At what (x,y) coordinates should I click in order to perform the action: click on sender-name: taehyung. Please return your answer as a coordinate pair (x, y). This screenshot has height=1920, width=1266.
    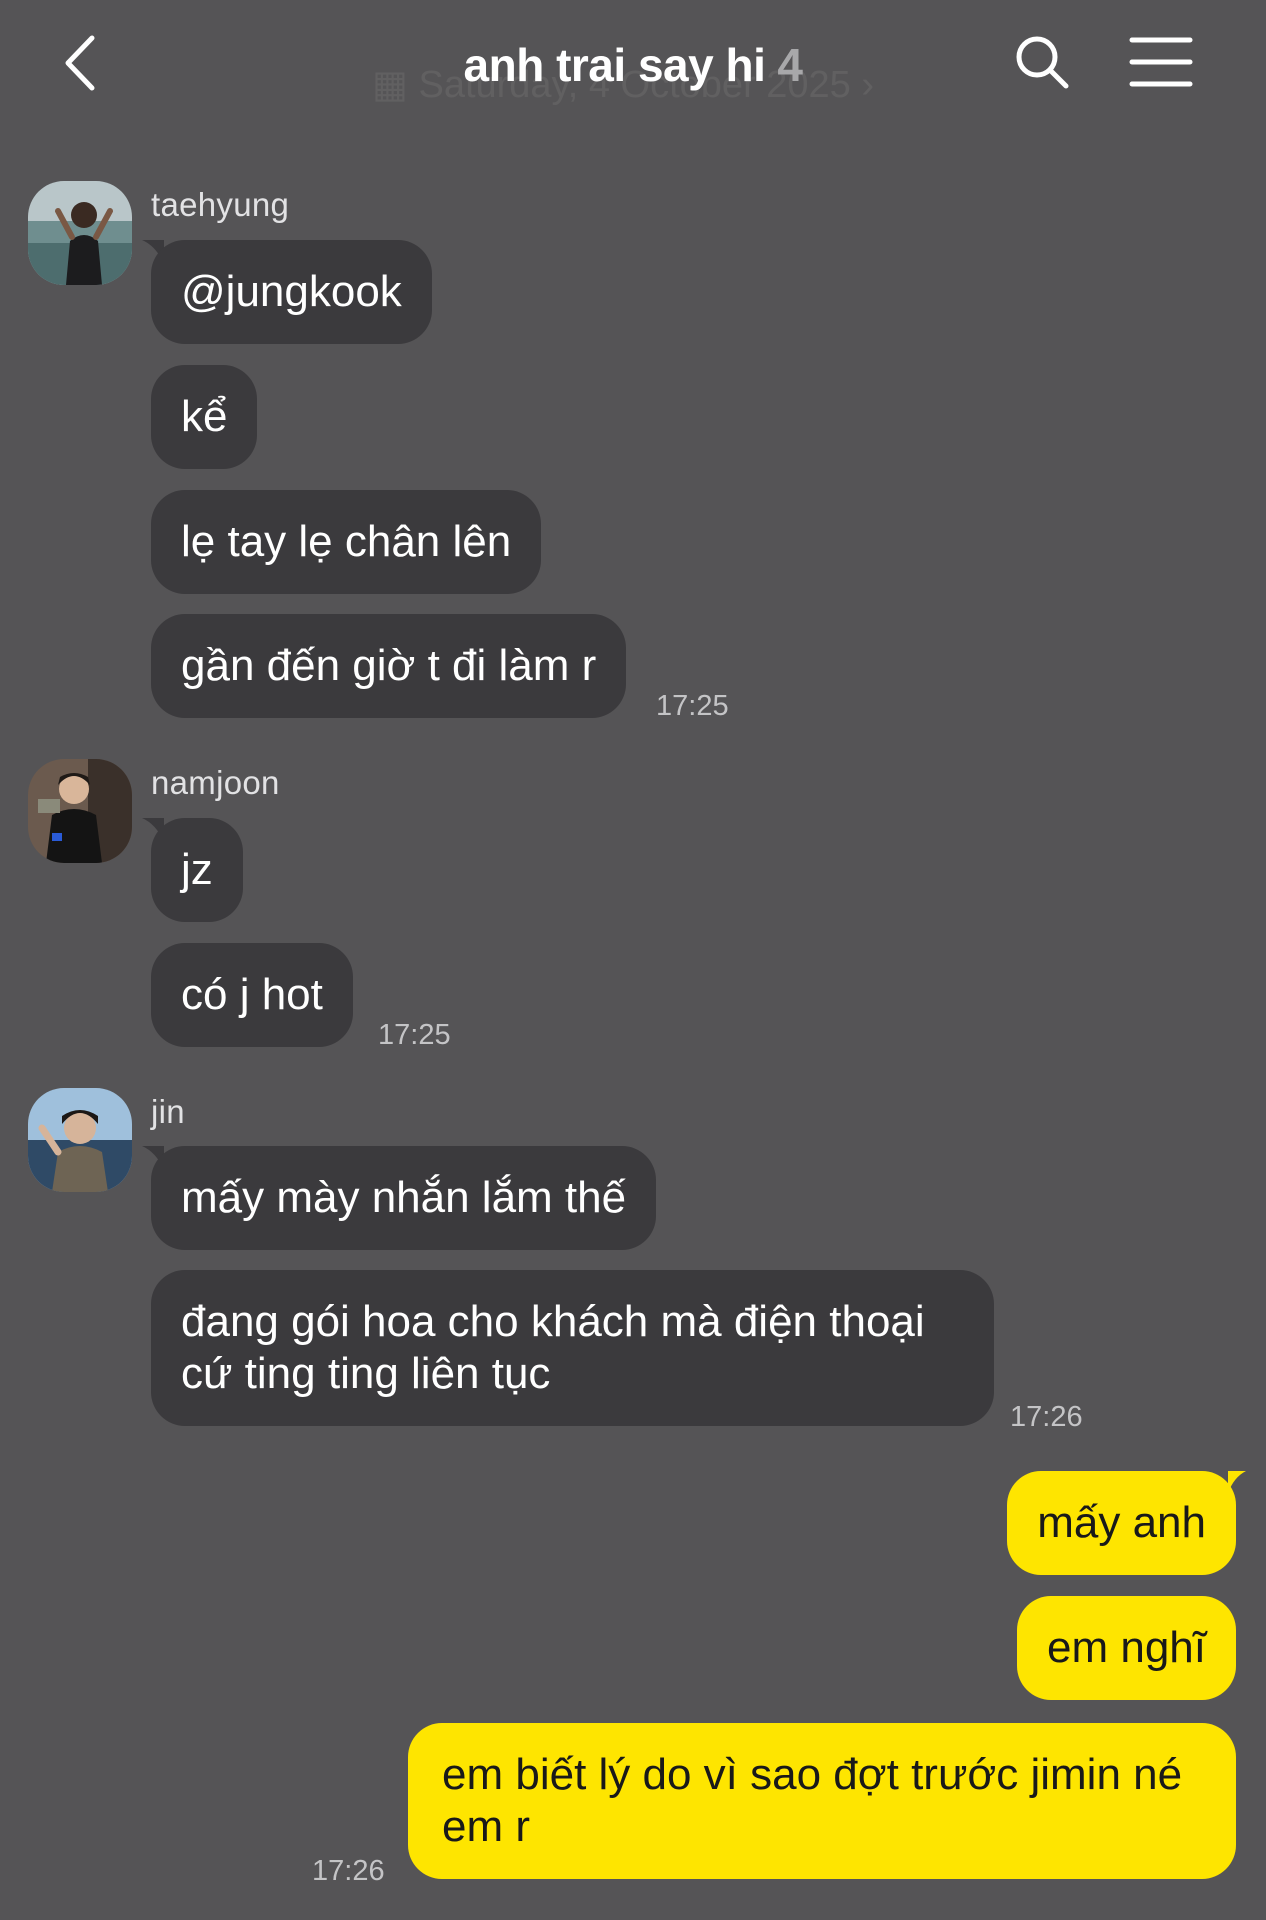
    Looking at the image, I should click on (220, 204).